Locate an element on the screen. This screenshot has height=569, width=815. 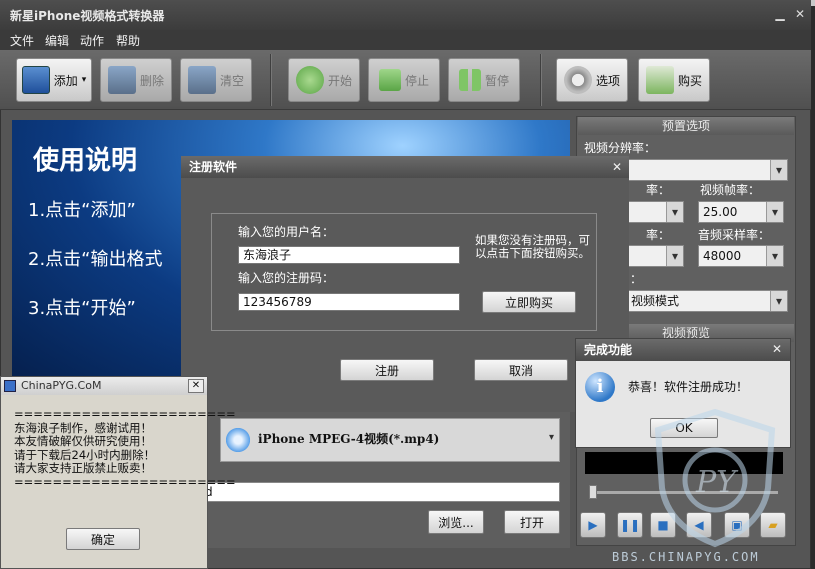
clear-button: 清空 is located at coordinates (216, 80).